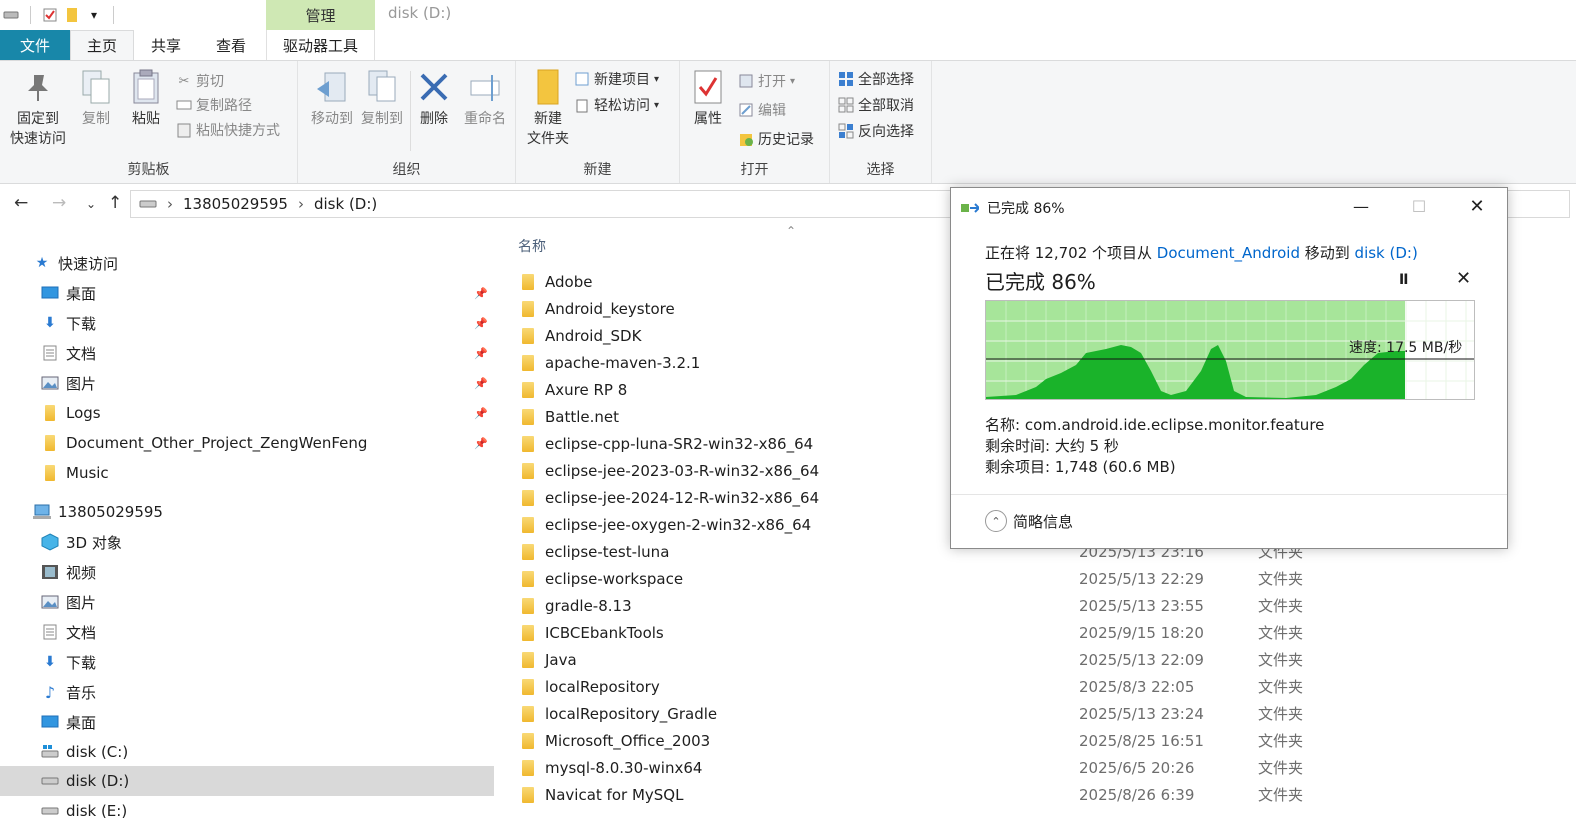 This screenshot has width=1576, height=819. I want to click on copy-button: 复制, so click(96, 98).